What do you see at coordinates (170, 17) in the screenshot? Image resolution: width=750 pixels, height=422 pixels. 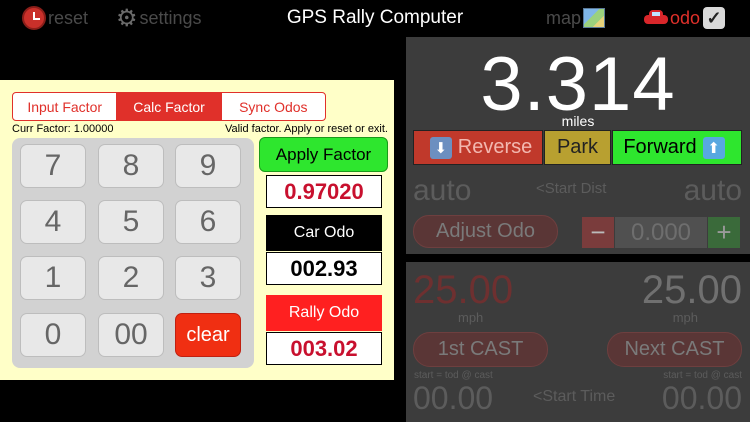 I see `settings-label: settings` at bounding box center [170, 17].